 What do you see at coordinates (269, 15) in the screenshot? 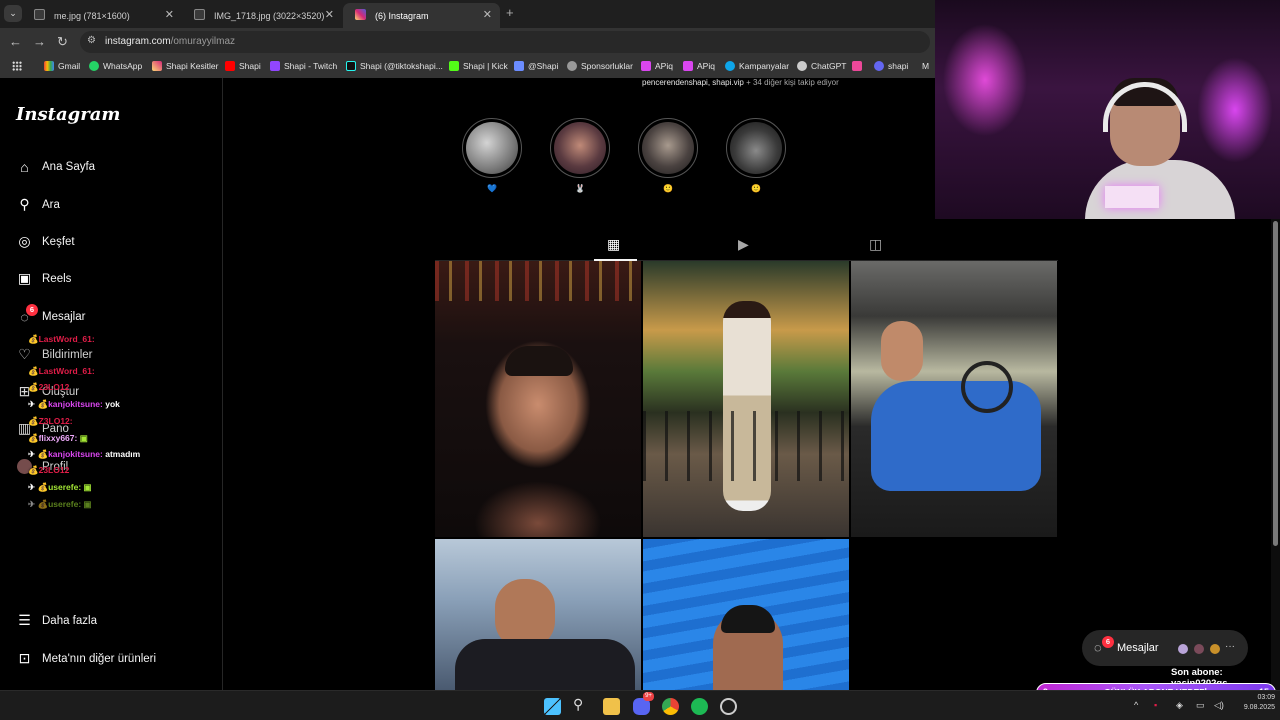
I see `tab-title: IMG_1718.jpg (3022×3520)` at bounding box center [269, 15].